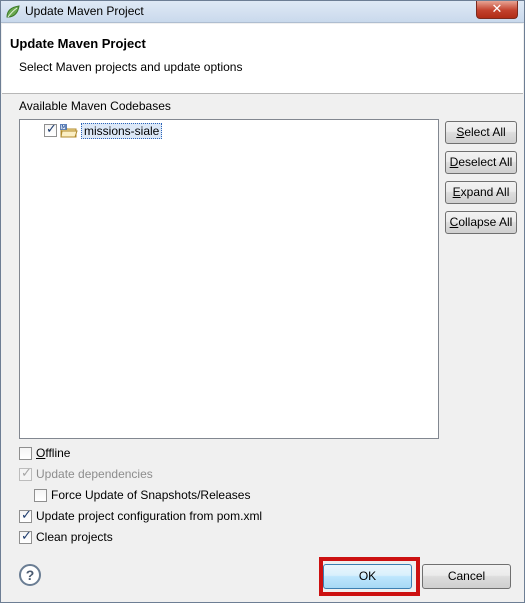 This screenshot has height=603, width=525. What do you see at coordinates (41, 453) in the screenshot?
I see `mnemonic: O` at bounding box center [41, 453].